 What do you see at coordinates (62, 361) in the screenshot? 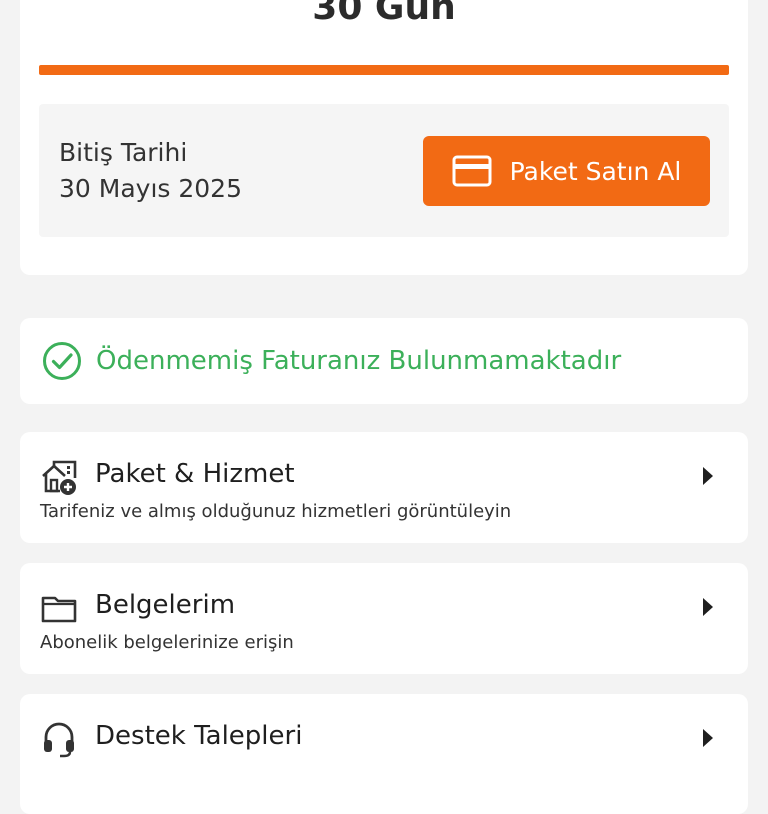
I see `check-circle-icon` at bounding box center [62, 361].